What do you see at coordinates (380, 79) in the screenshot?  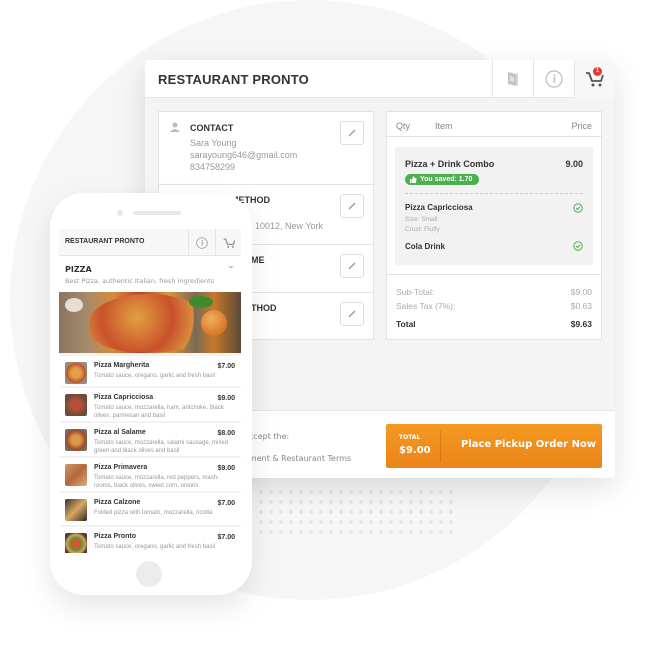 I see `window-header: RESTAURANT PRONTO 1` at bounding box center [380, 79].